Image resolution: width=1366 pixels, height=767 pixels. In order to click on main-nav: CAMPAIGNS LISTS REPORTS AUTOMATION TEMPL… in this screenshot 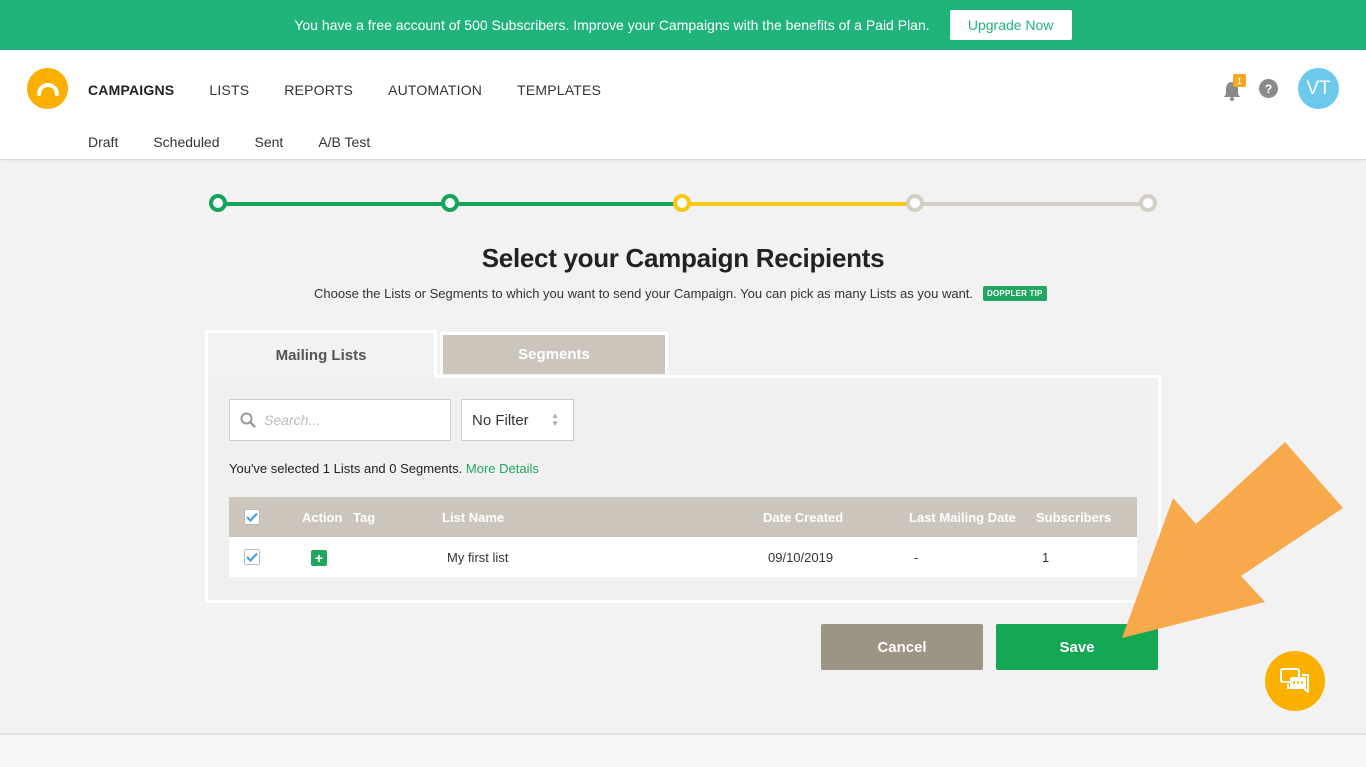, I will do `click(362, 90)`.